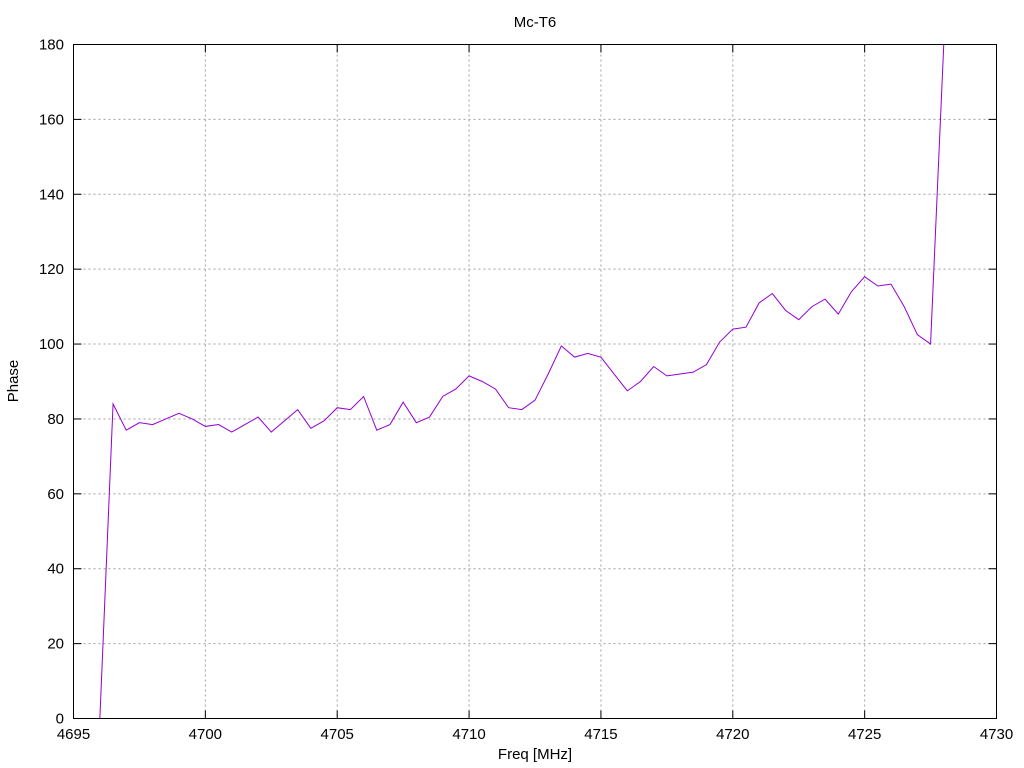 The image size is (1024, 768). What do you see at coordinates (51, 382) in the screenshot?
I see `y-tick-labels: 0 20 40 60 80 100 120 140 160 180` at bounding box center [51, 382].